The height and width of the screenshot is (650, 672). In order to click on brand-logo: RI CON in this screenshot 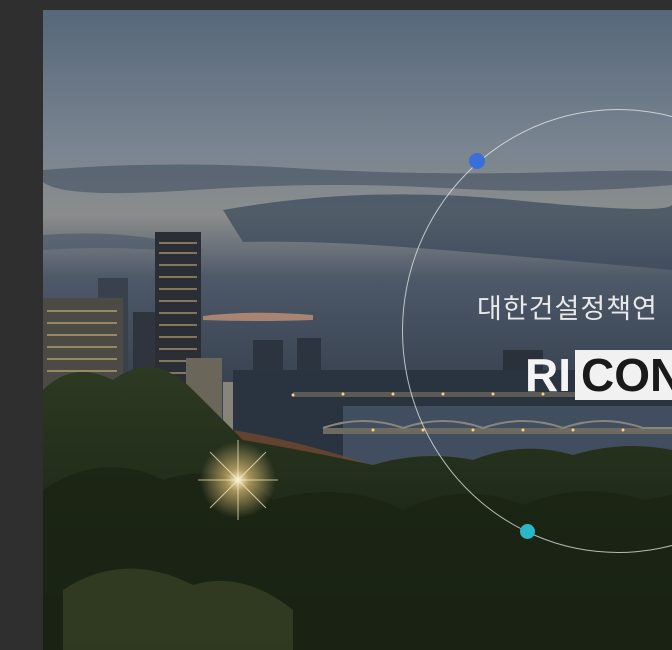, I will do `click(598, 375)`.